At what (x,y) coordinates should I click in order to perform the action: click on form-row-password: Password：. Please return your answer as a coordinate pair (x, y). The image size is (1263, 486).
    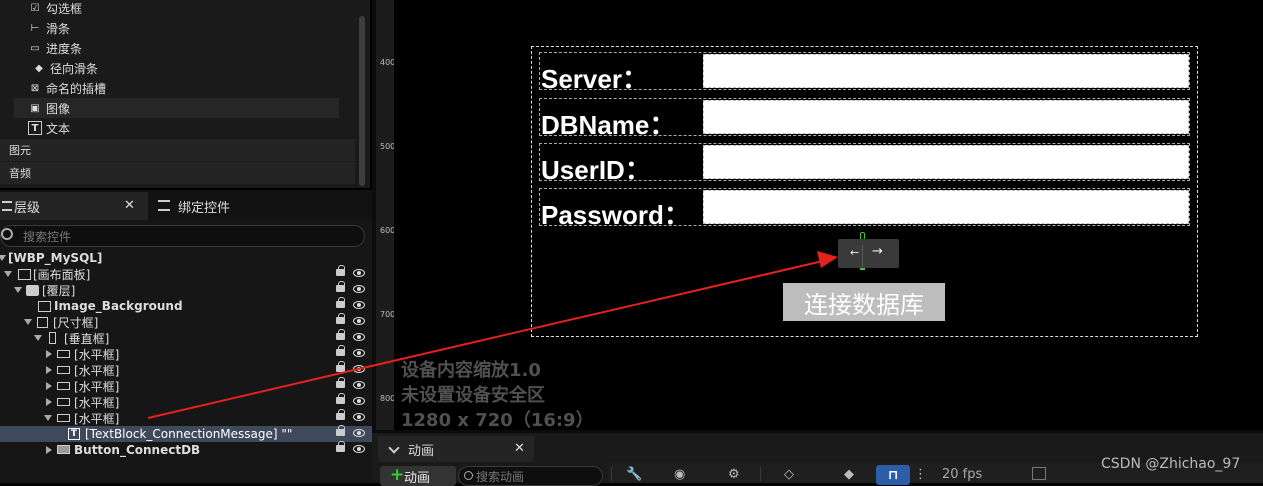
    Looking at the image, I should click on (864, 209).